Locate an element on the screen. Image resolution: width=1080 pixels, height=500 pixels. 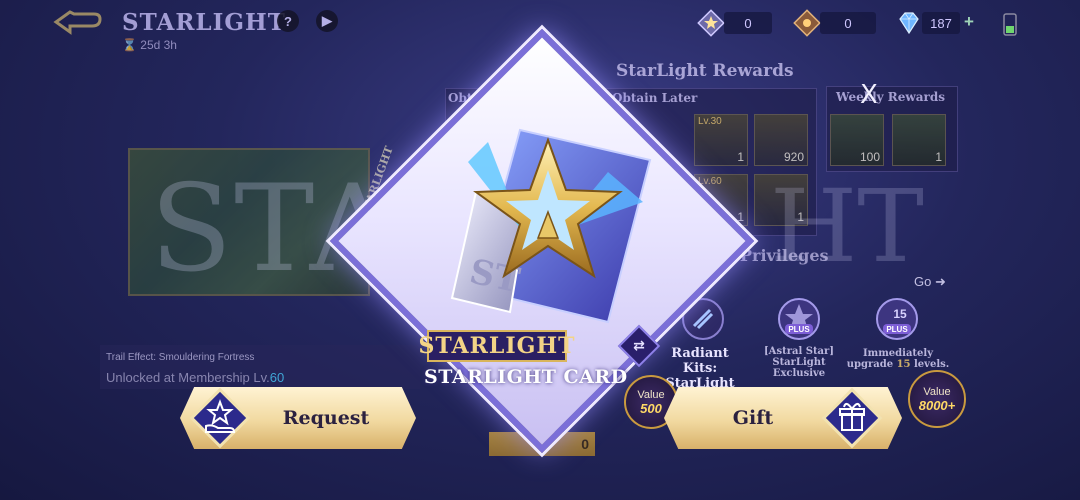
starlight-ticket-count: 0 is located at coordinates (748, 23).